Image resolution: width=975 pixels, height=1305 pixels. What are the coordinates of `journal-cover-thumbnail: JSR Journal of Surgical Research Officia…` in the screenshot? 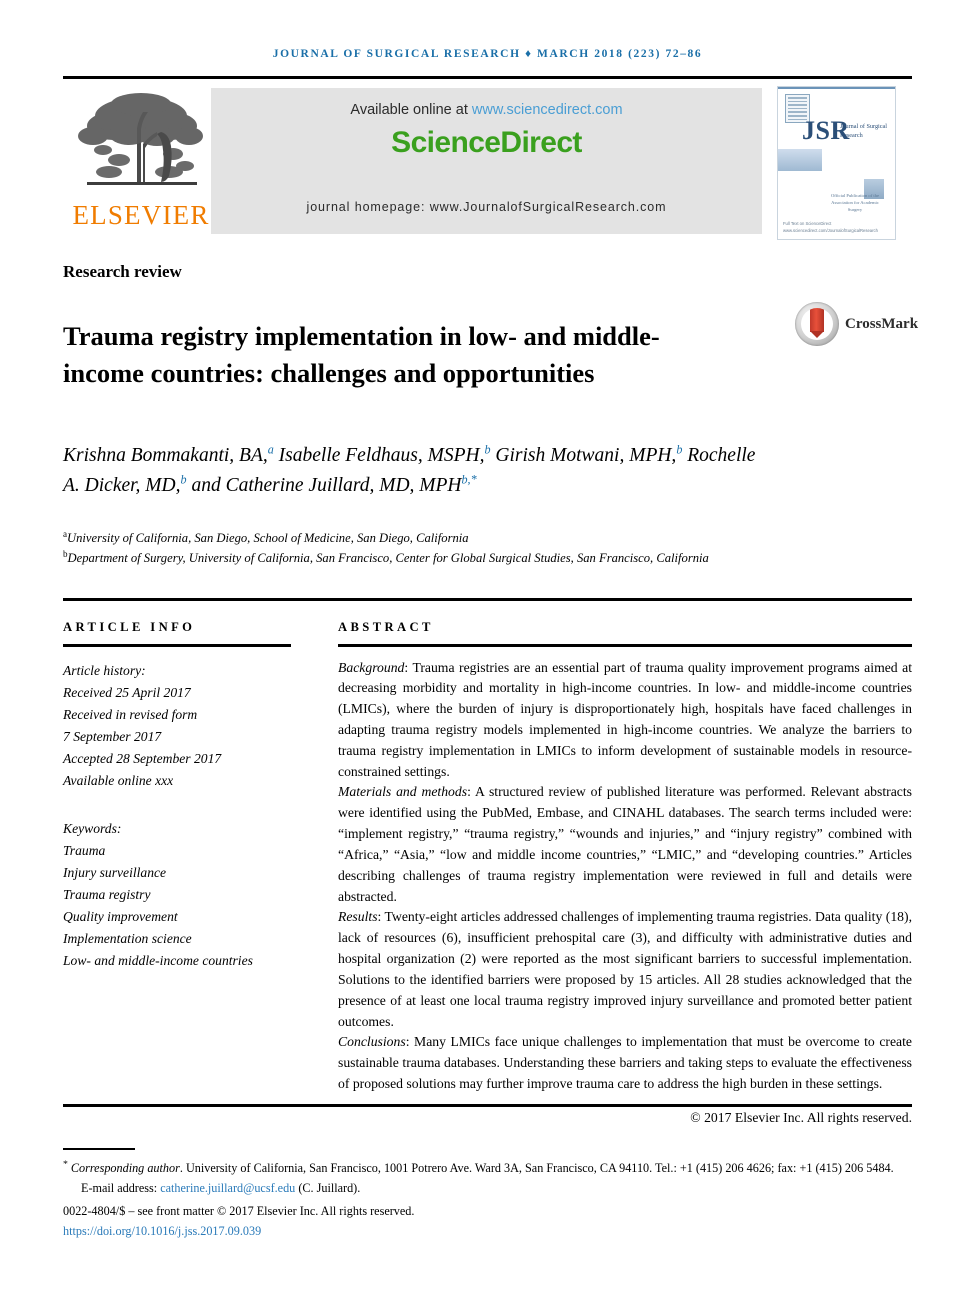 It's located at (836, 163).